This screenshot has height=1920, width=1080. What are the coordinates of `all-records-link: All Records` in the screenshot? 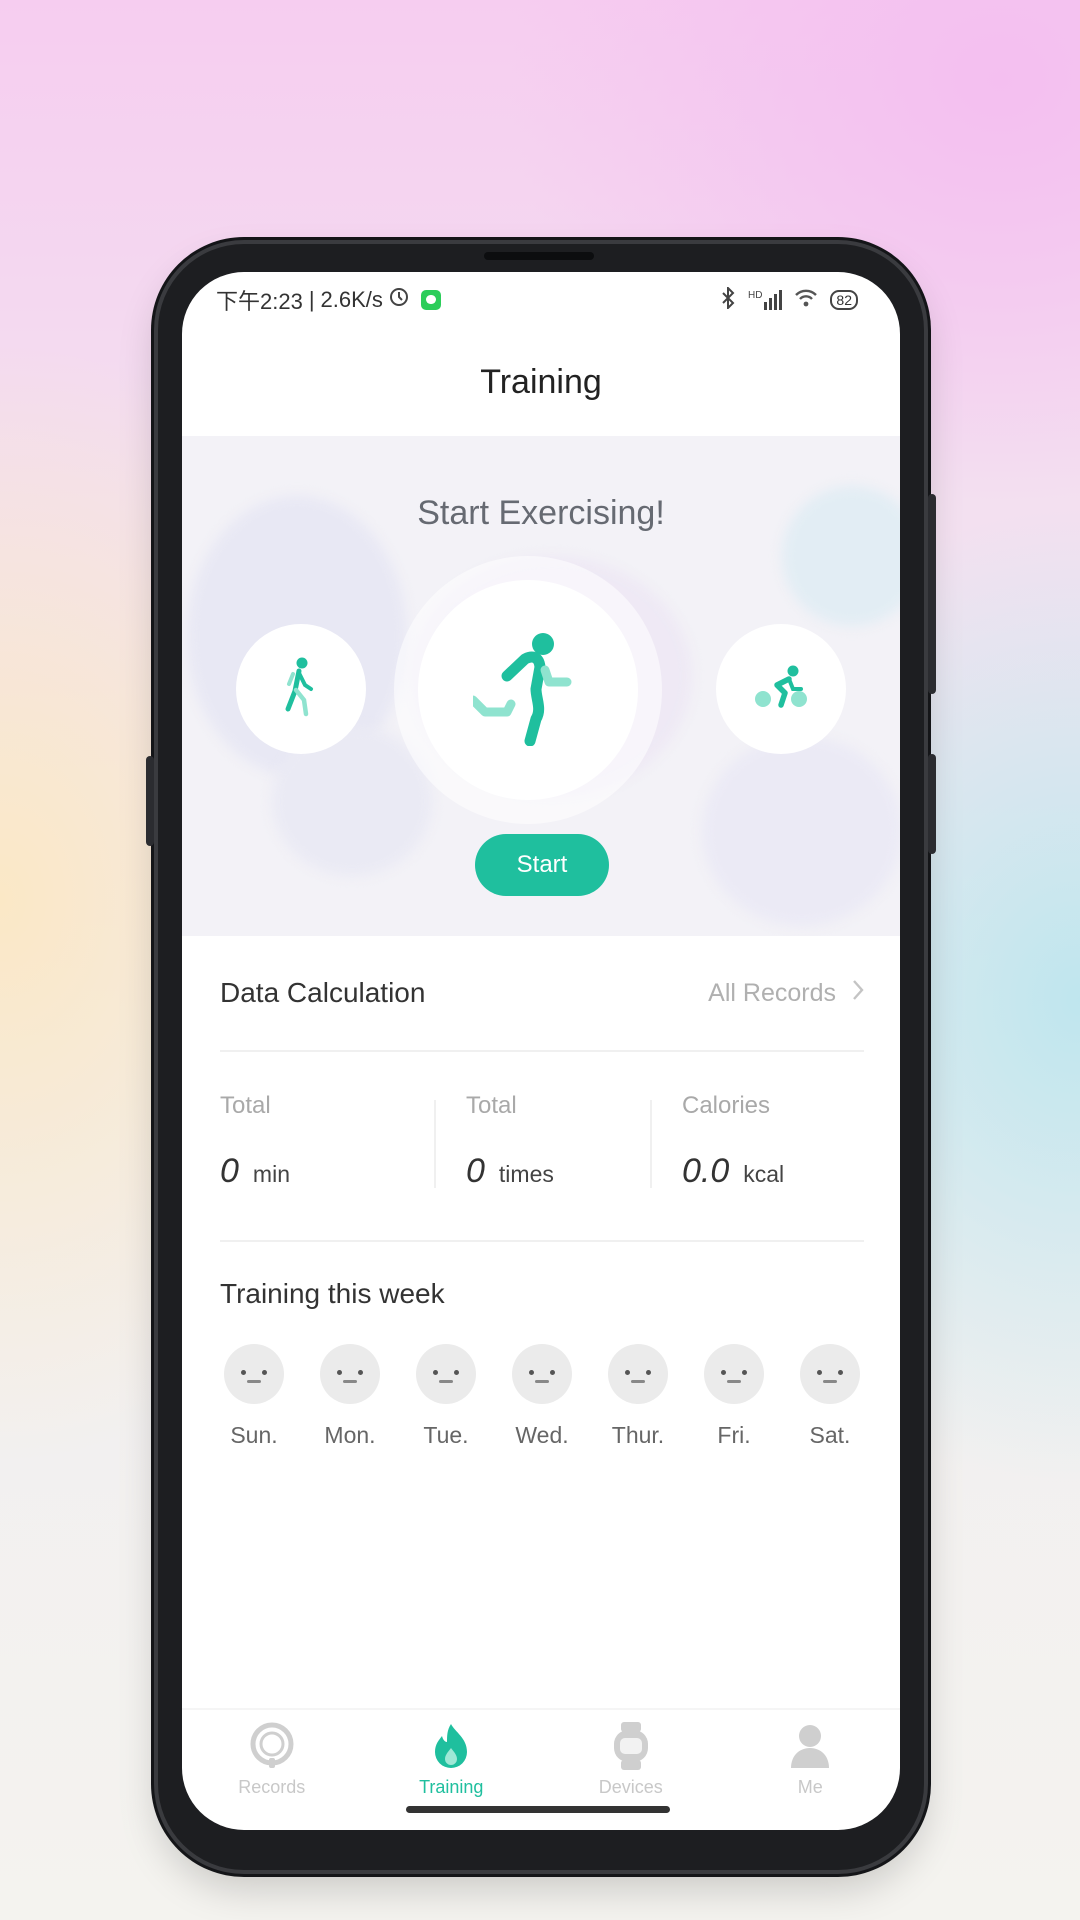 It's located at (786, 993).